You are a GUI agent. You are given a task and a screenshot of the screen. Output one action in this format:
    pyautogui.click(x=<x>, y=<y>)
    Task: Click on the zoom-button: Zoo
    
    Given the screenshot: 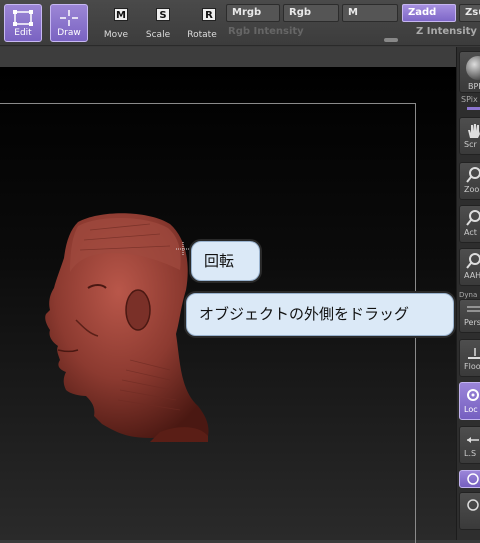 What is the action you would take?
    pyautogui.click(x=469, y=181)
    